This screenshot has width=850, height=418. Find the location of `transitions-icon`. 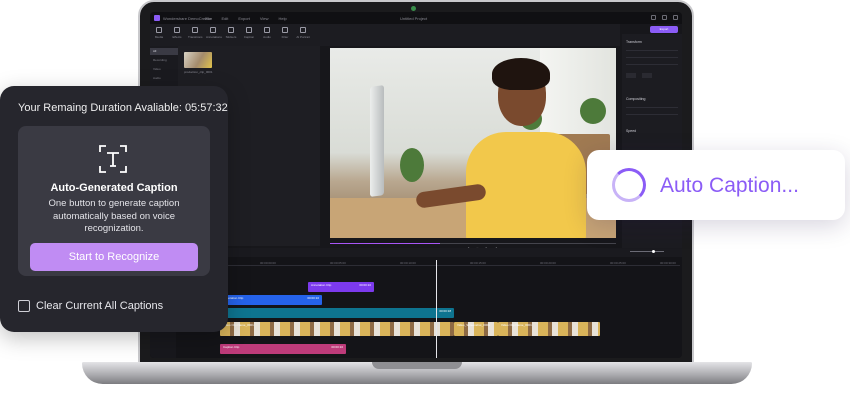

transitions-icon is located at coordinates (195, 30).